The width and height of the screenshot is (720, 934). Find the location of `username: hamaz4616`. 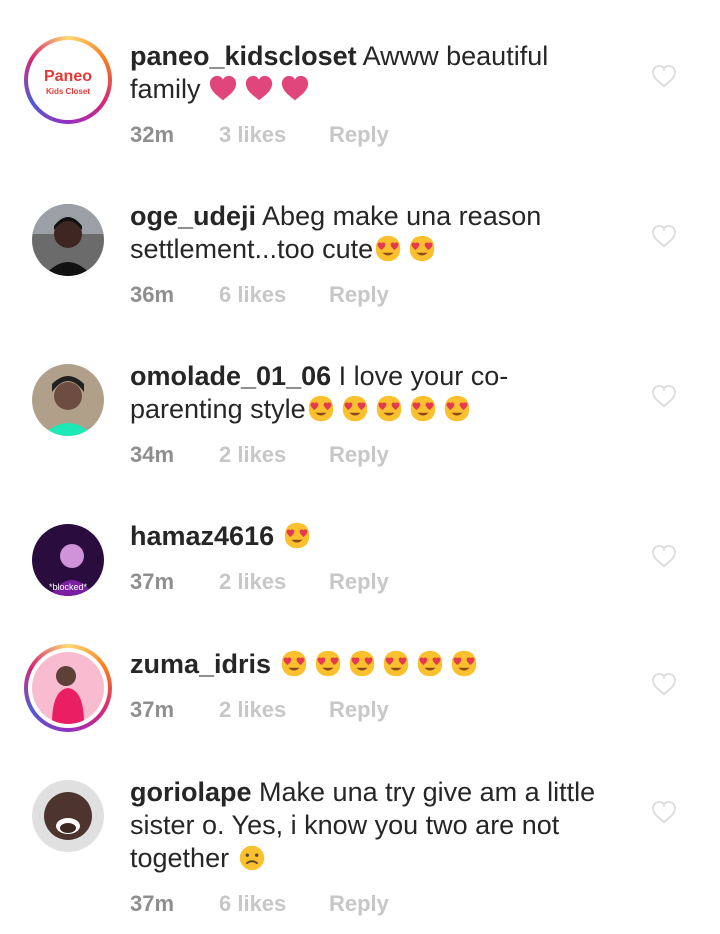

username: hamaz4616 is located at coordinates (202, 536).